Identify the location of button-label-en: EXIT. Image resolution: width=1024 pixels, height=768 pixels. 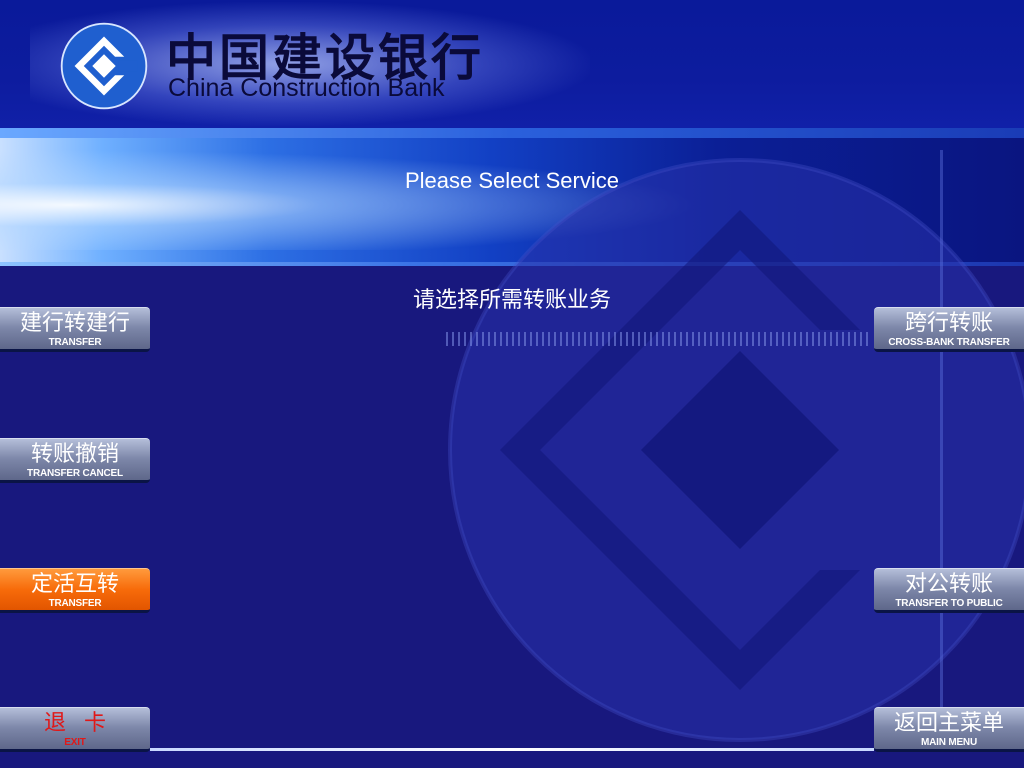
(75, 742).